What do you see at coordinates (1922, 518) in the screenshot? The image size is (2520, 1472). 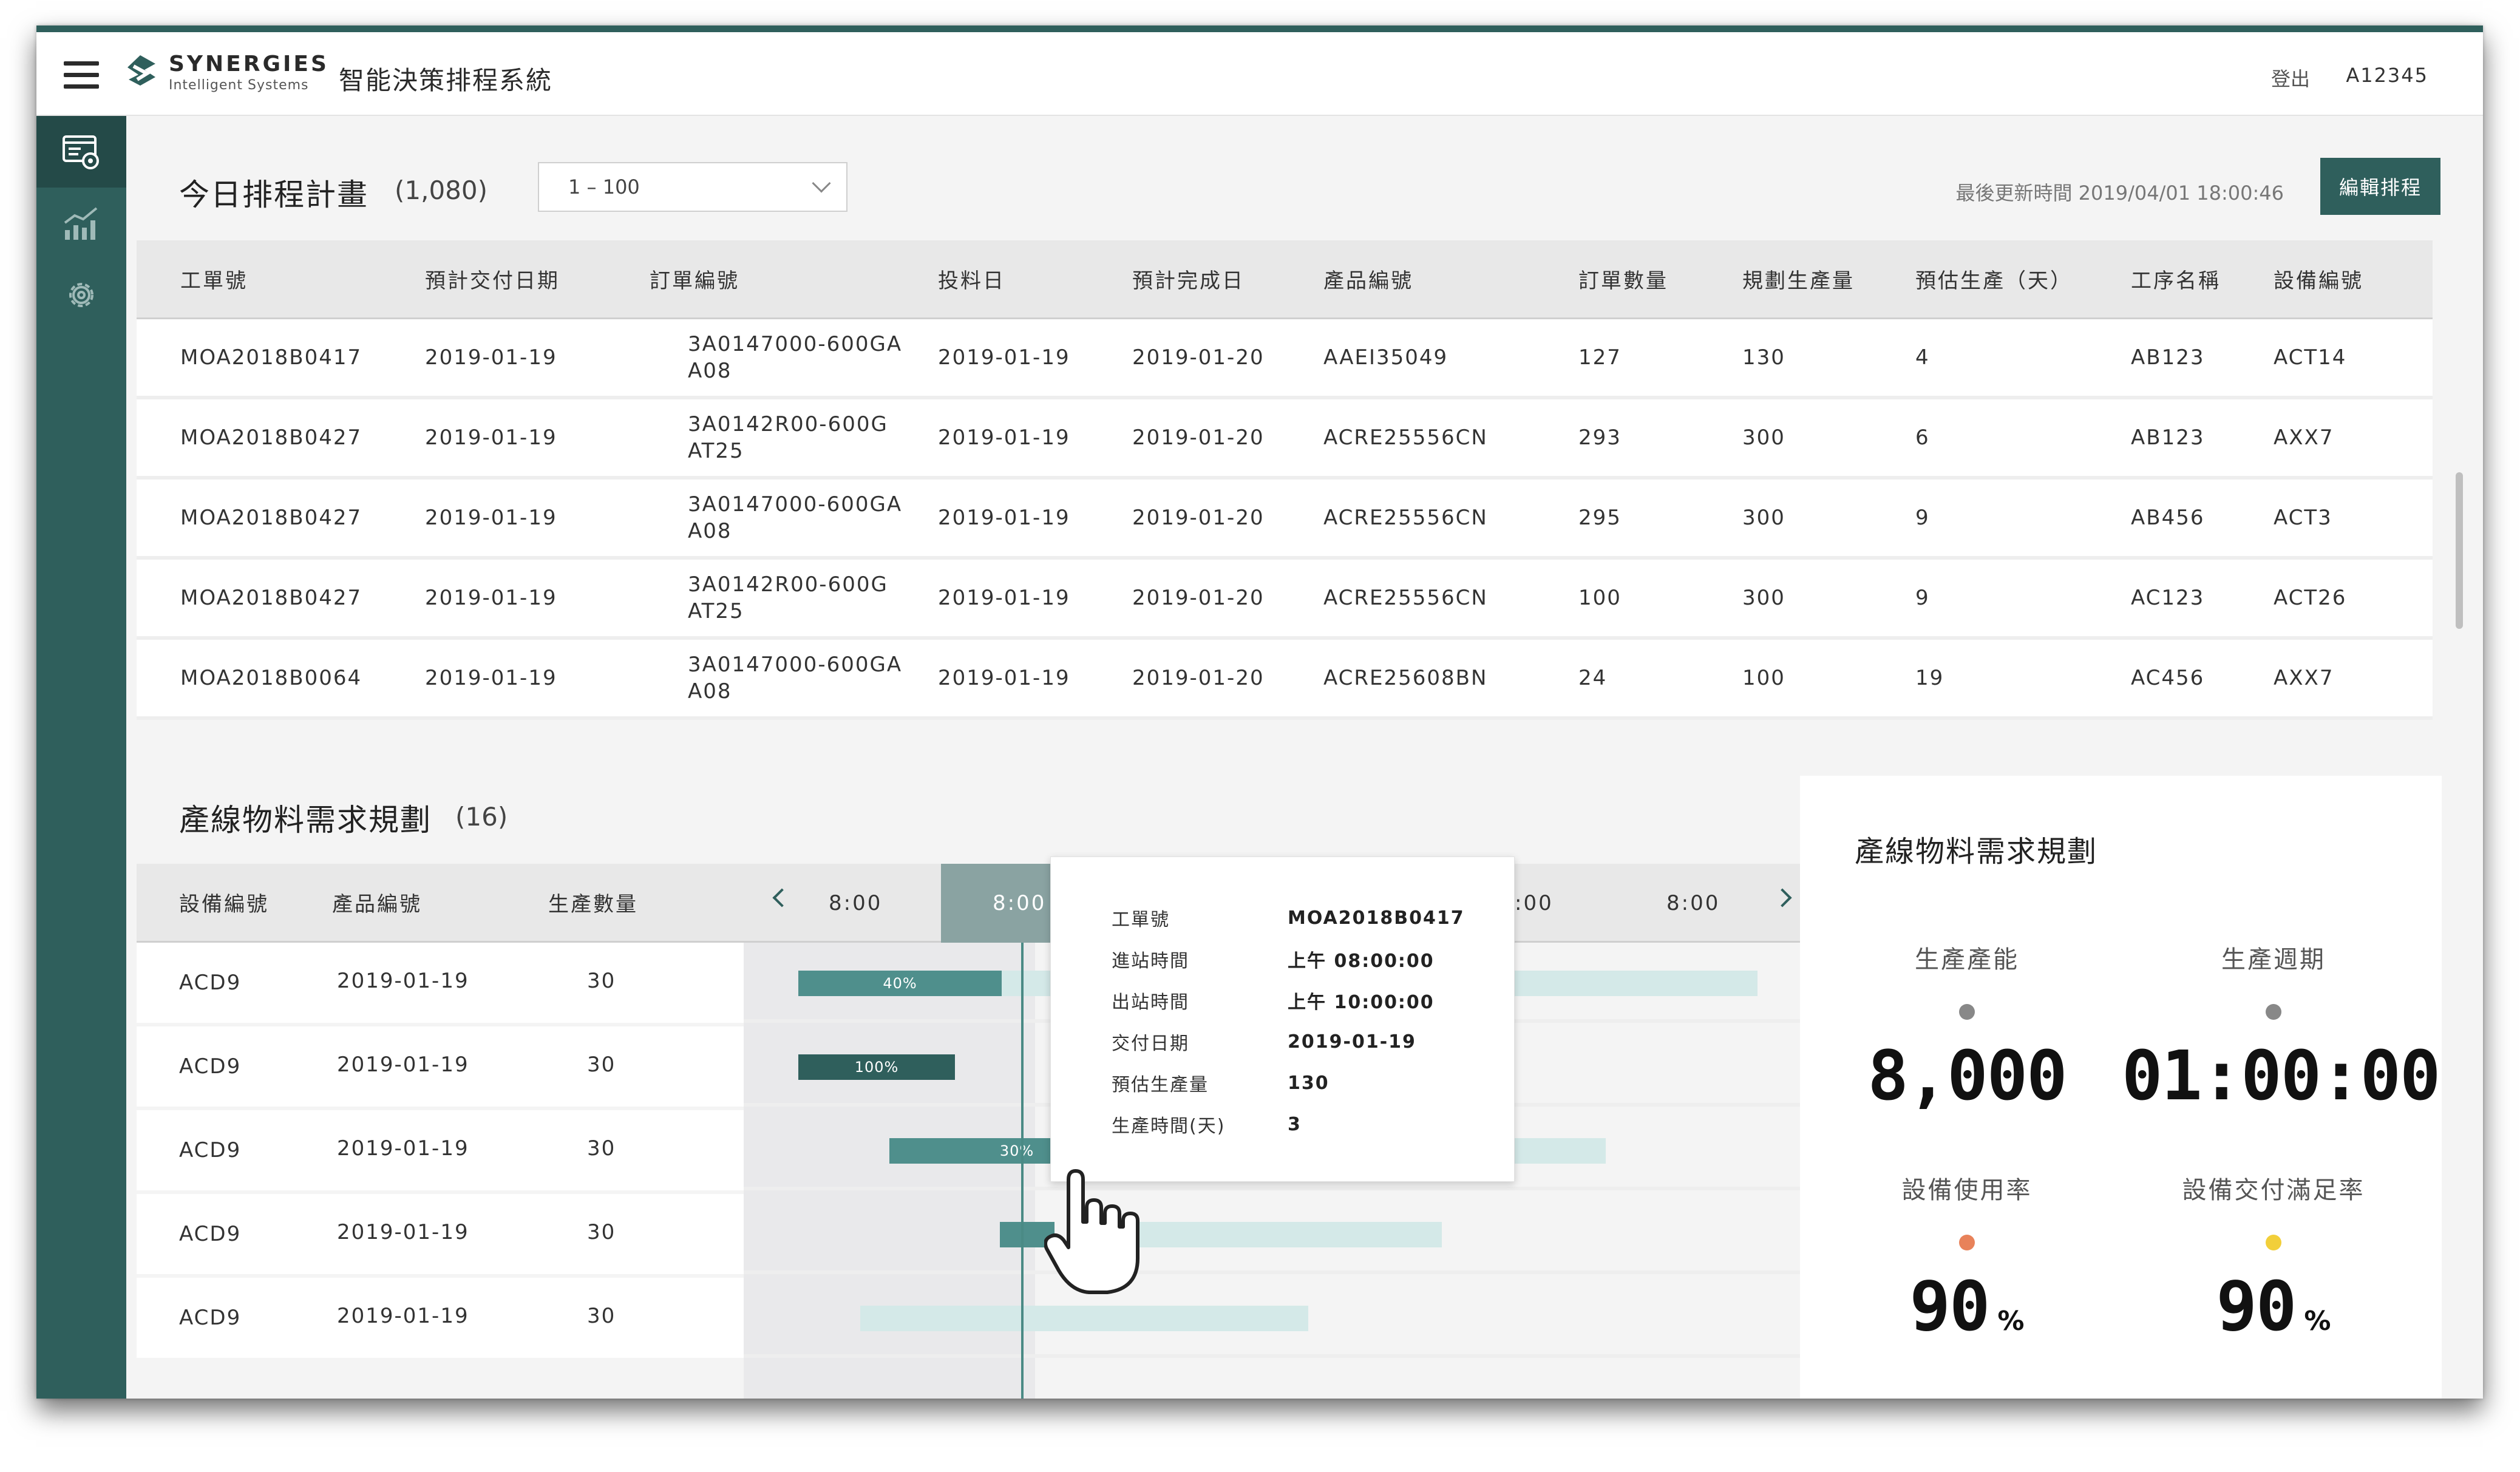 I see `est-days-cell: 9` at bounding box center [1922, 518].